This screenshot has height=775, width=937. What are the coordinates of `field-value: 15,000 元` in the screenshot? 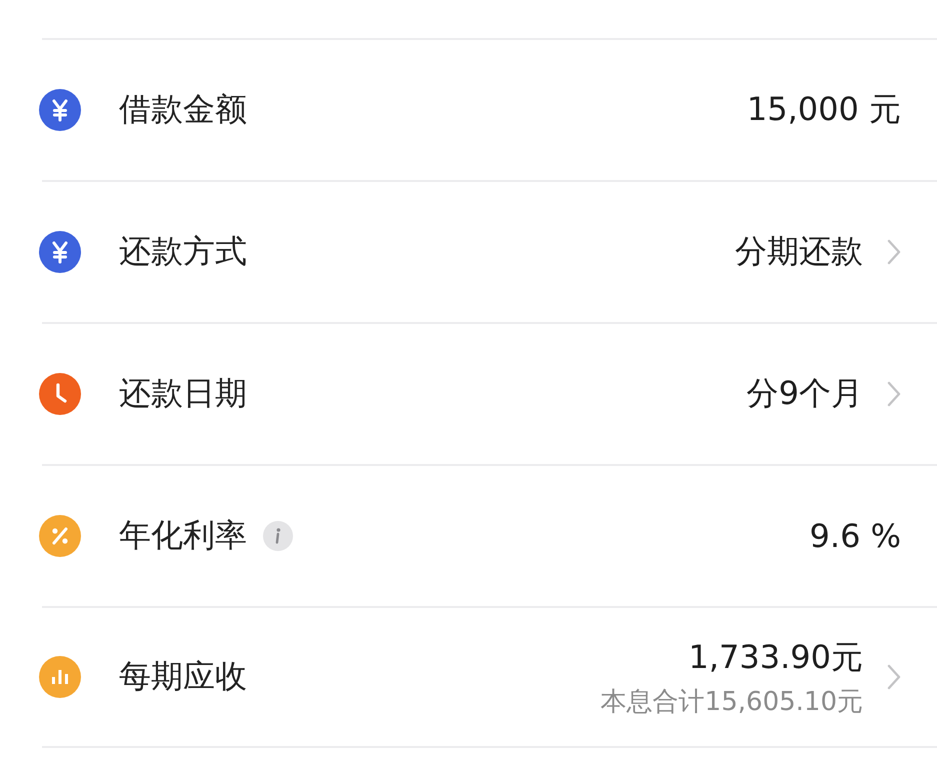 It's located at (823, 109).